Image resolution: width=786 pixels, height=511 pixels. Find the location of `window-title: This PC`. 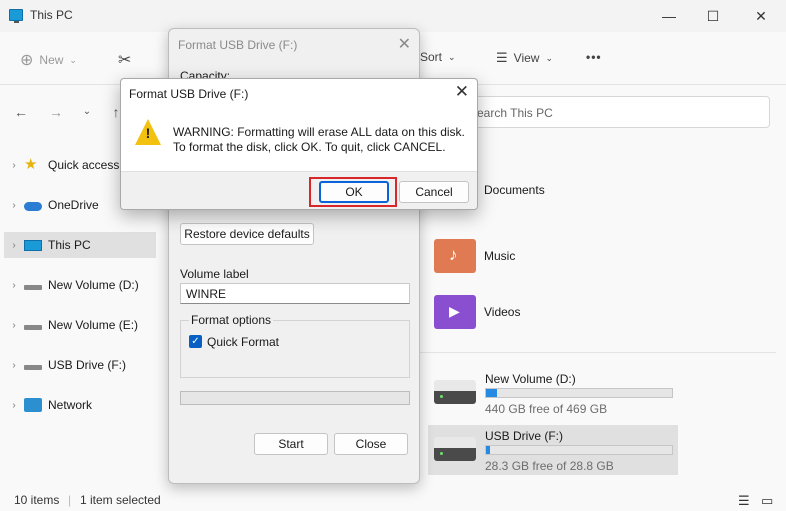

window-title: This PC is located at coordinates (51, 15).